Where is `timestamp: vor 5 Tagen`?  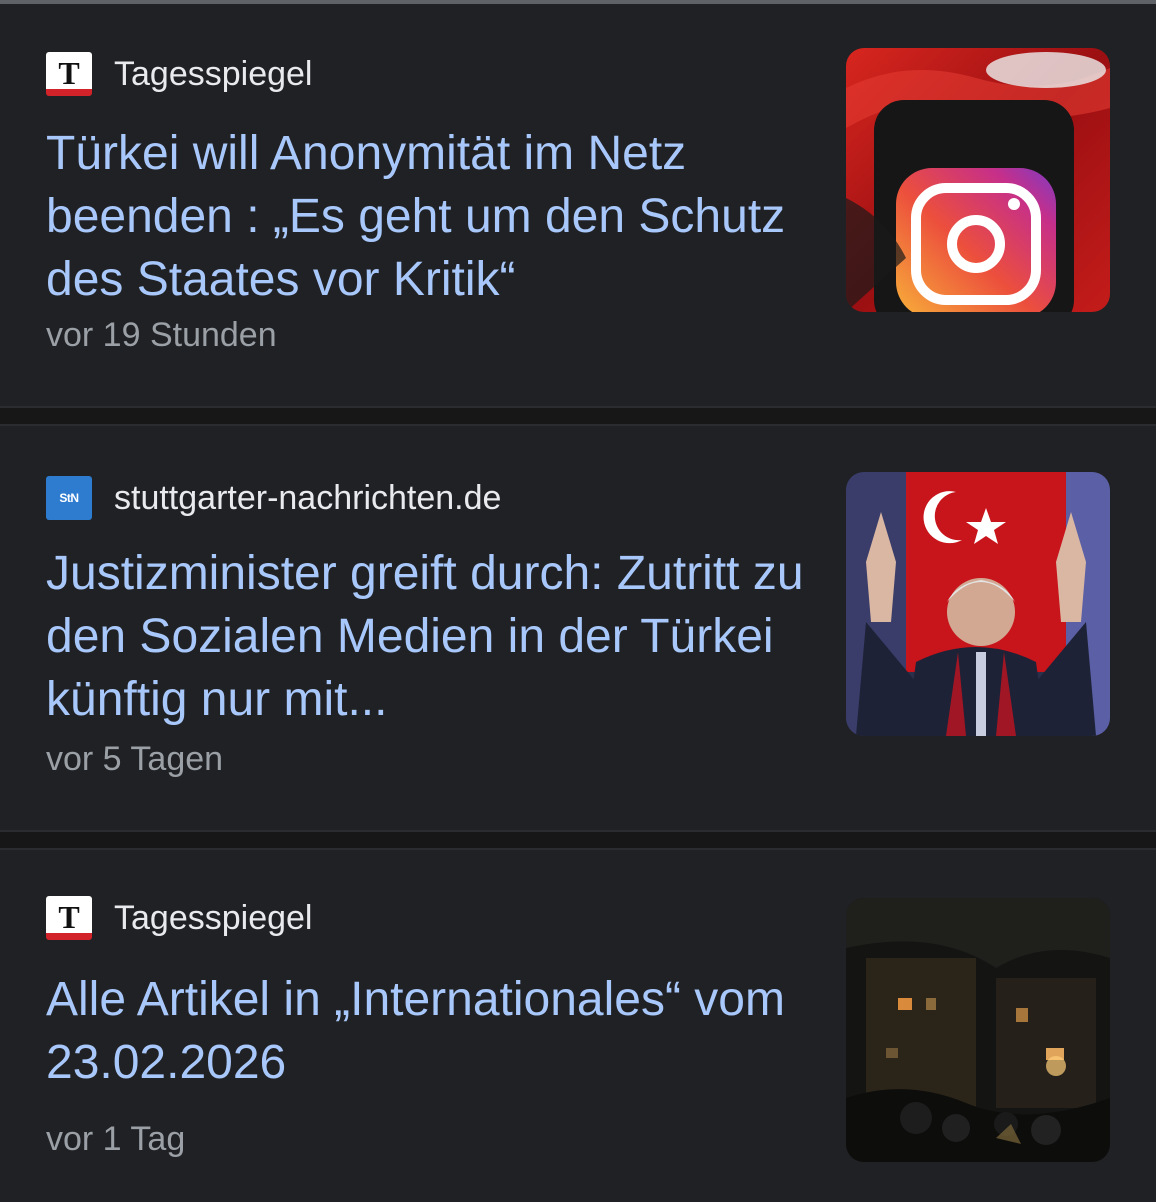
timestamp: vor 5 Tagen is located at coordinates (135, 759).